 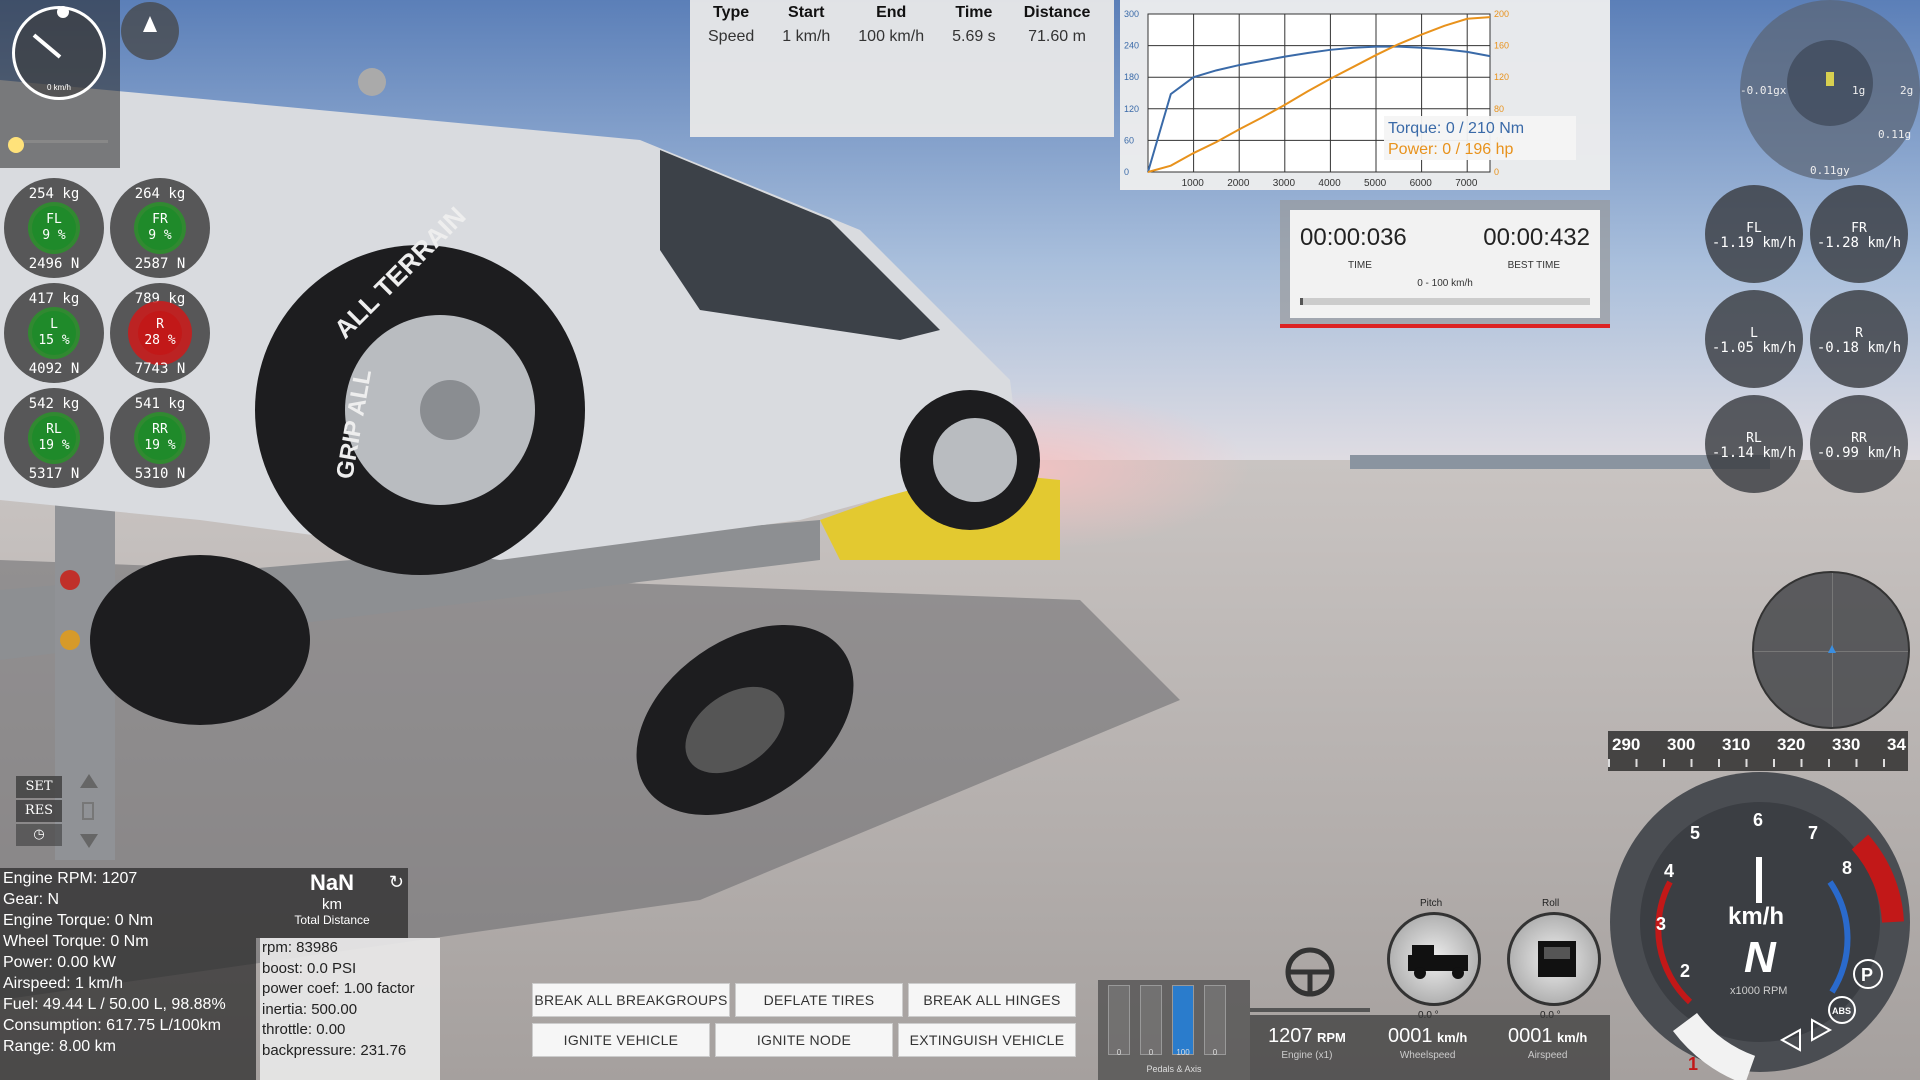 I want to click on lap-progress-fill, so click(x=1301, y=301).